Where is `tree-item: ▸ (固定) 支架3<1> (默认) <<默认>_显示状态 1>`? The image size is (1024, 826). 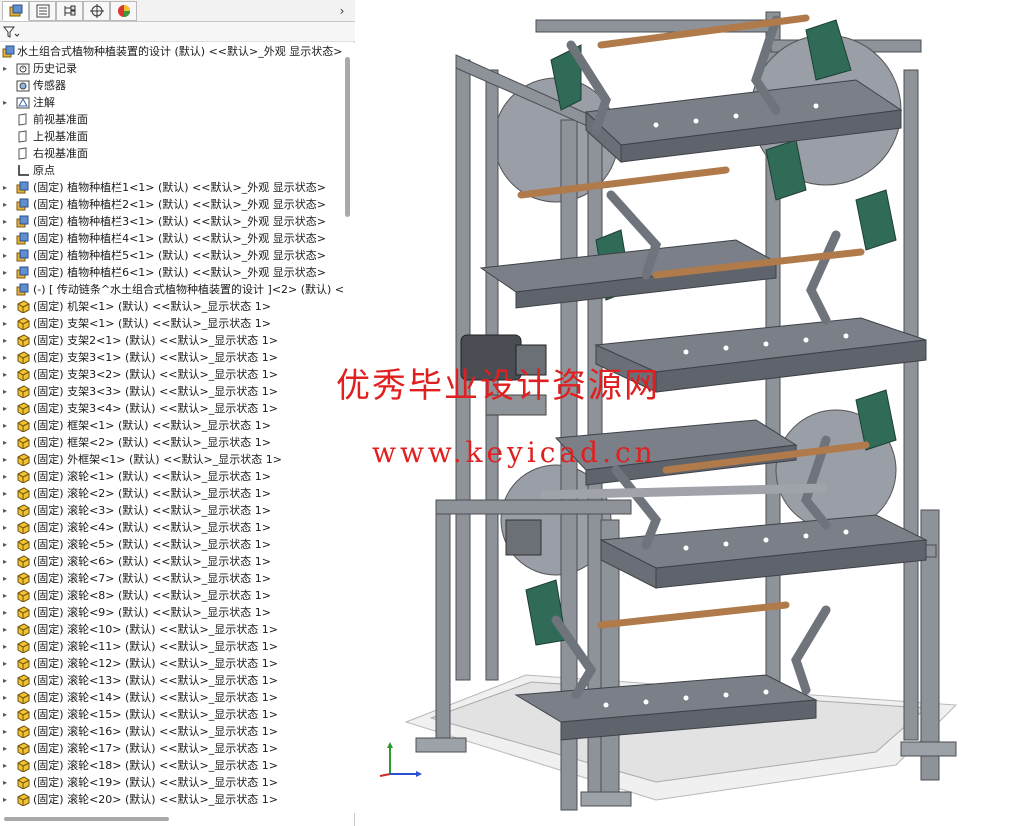 tree-item: ▸ (固定) 支架3<1> (默认) <<默认>_显示状态 1> is located at coordinates (171, 357).